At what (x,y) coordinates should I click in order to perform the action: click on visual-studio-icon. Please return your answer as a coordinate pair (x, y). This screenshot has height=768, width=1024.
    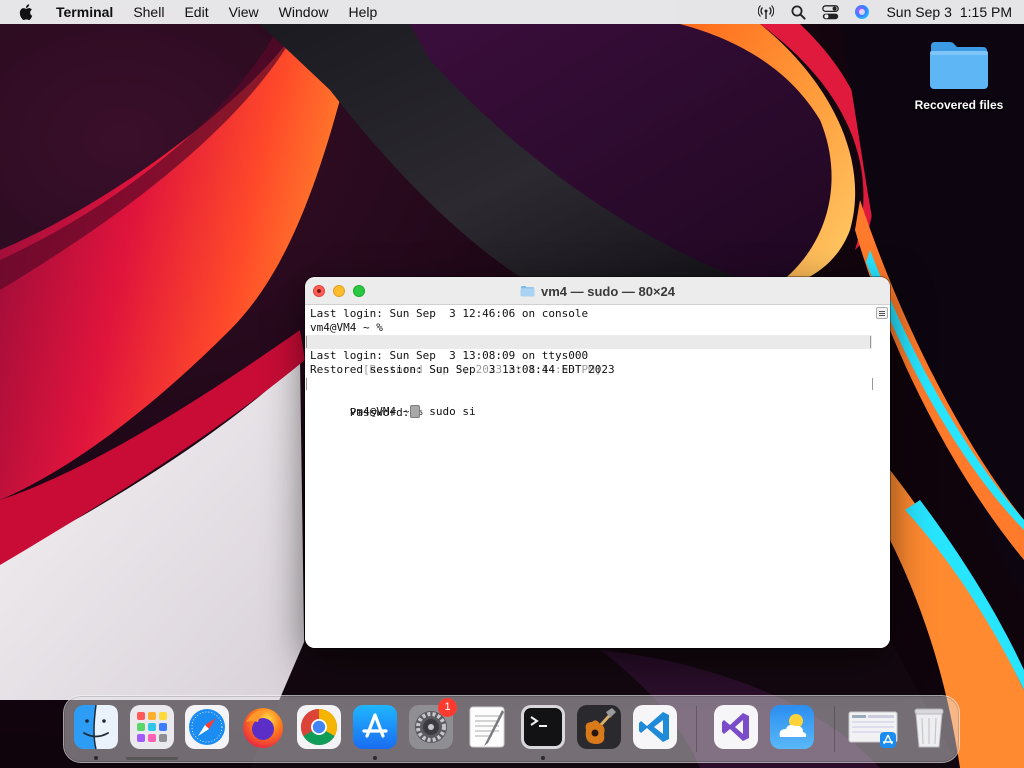
    Looking at the image, I should click on (736, 727).